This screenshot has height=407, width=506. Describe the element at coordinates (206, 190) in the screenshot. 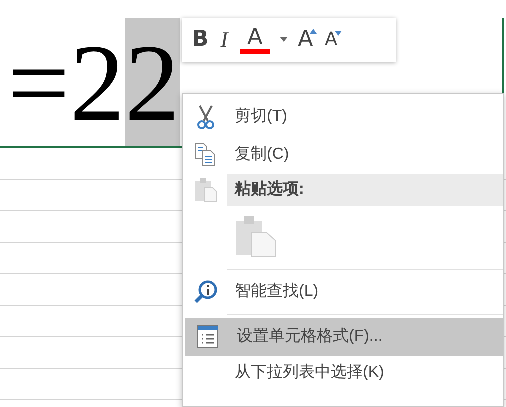

I see `paste-icon` at that location.